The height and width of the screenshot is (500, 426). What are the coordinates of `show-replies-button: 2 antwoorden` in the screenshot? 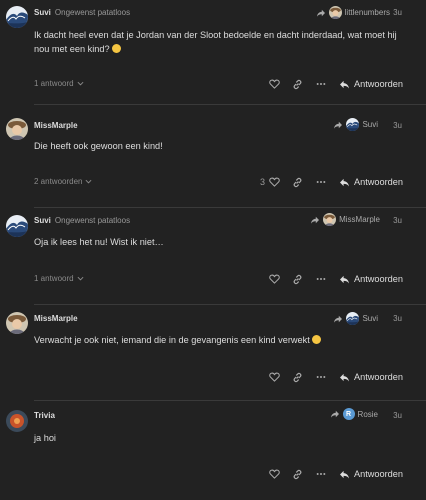 It's located at (63, 181).